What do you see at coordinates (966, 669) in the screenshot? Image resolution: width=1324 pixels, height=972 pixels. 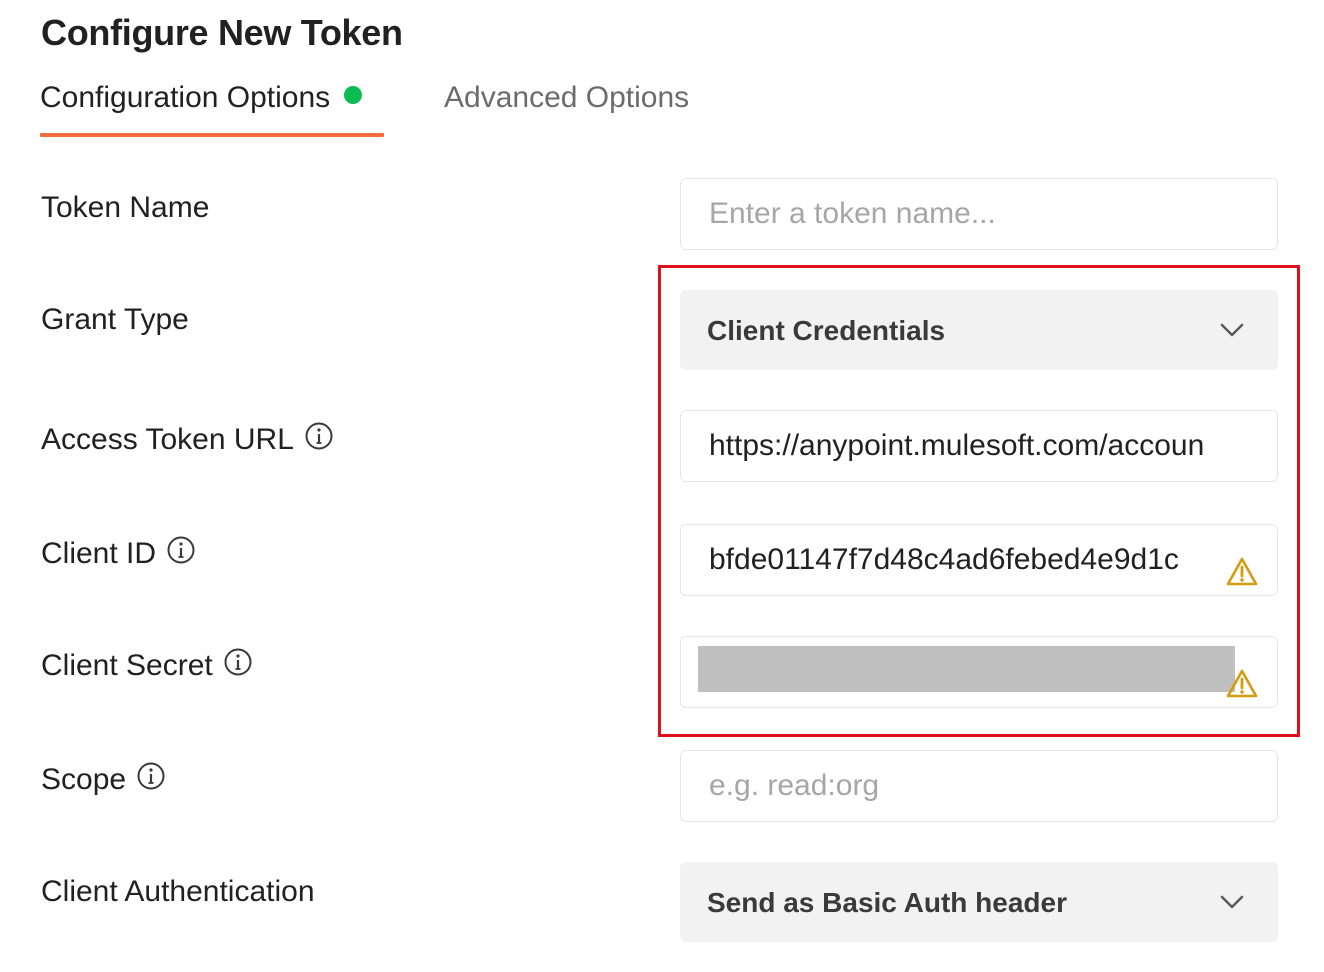 I see `redacted-secret-mask` at bounding box center [966, 669].